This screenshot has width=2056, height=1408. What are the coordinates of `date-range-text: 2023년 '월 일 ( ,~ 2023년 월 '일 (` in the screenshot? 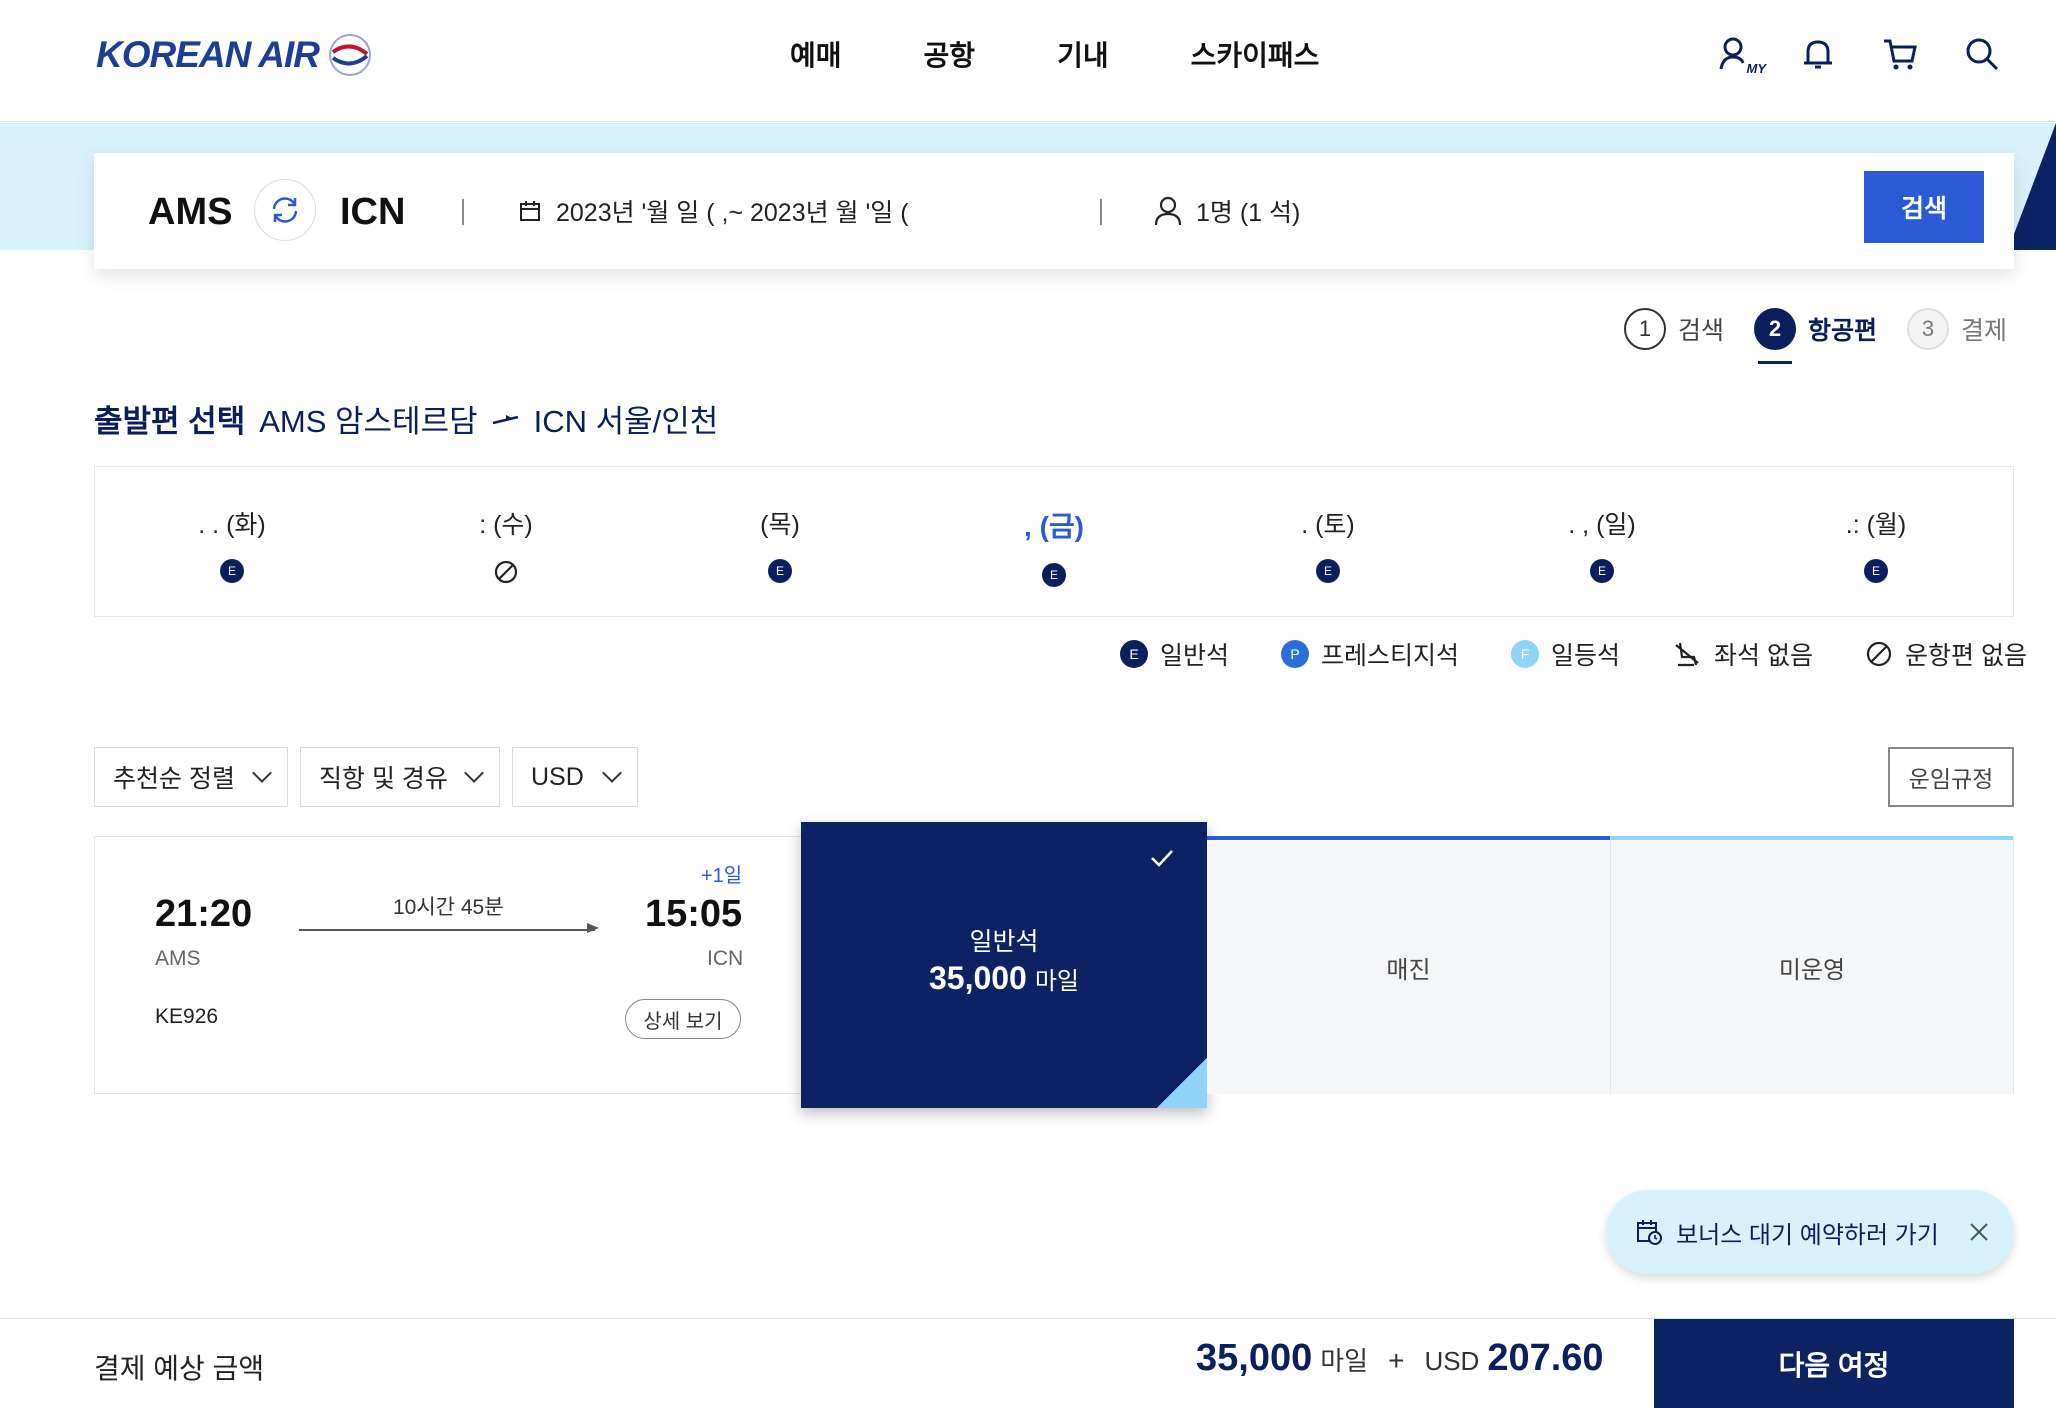 It's located at (732, 213).